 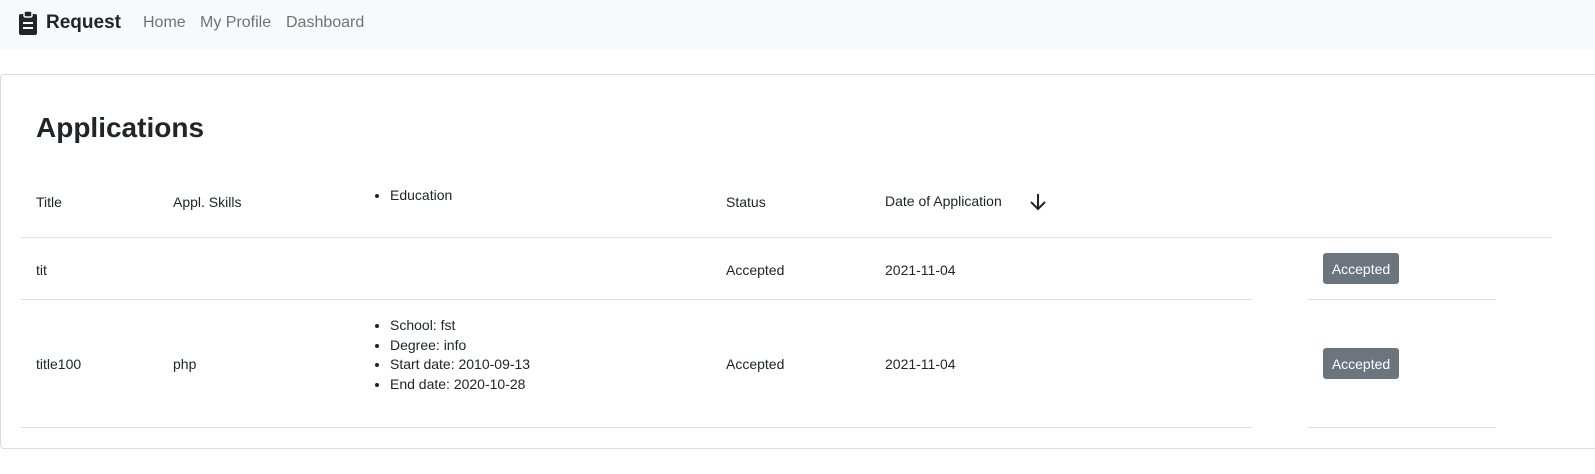 What do you see at coordinates (59, 364) in the screenshot?
I see `row-title: title100` at bounding box center [59, 364].